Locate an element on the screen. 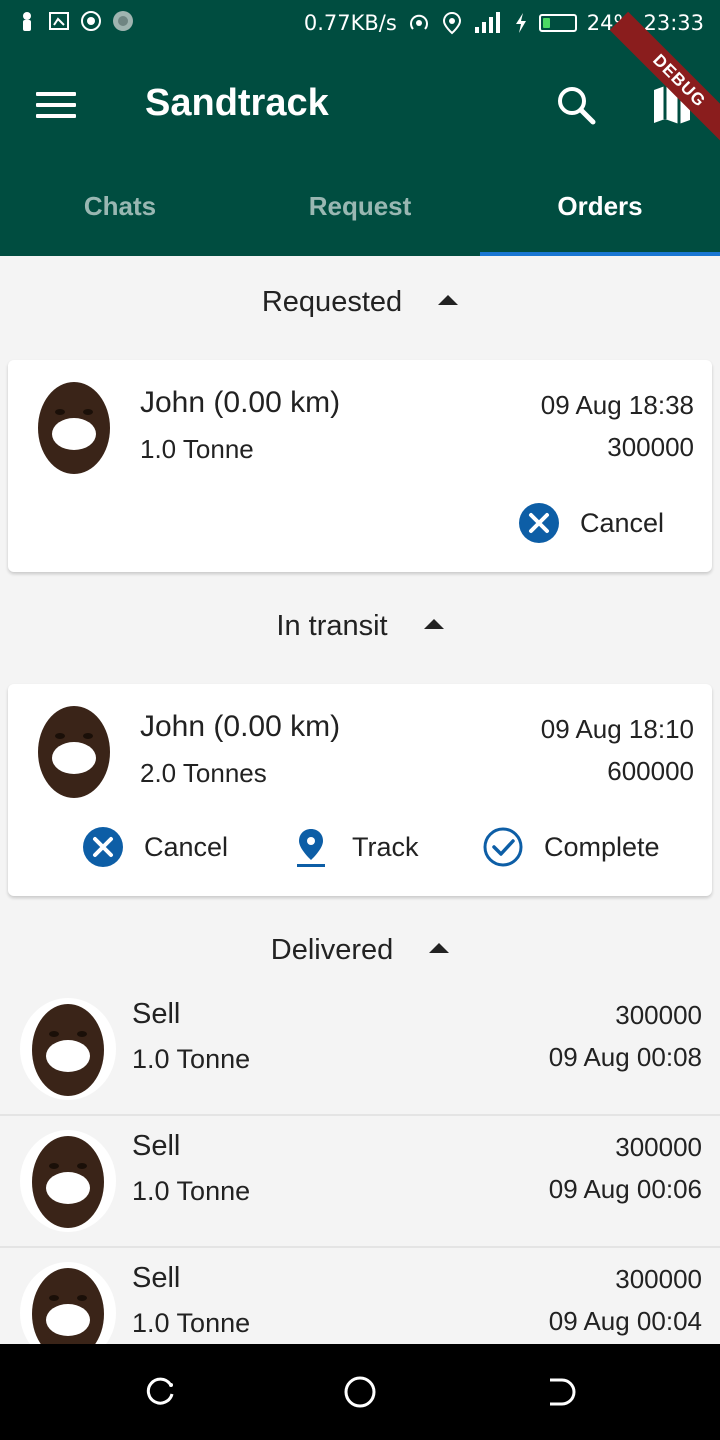 The height and width of the screenshot is (1440, 720). charging-icon is located at coordinates (520, 23).